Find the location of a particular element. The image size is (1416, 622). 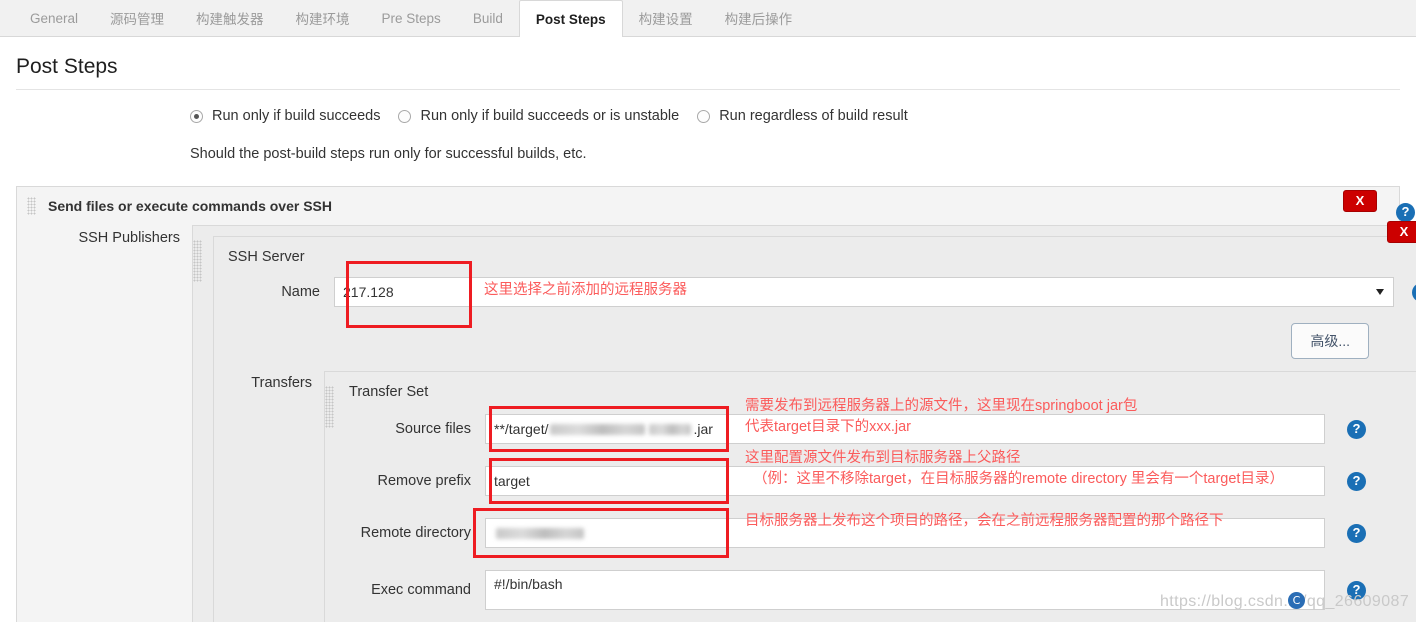

tab-post-steps: Post Steps is located at coordinates (570, 18).